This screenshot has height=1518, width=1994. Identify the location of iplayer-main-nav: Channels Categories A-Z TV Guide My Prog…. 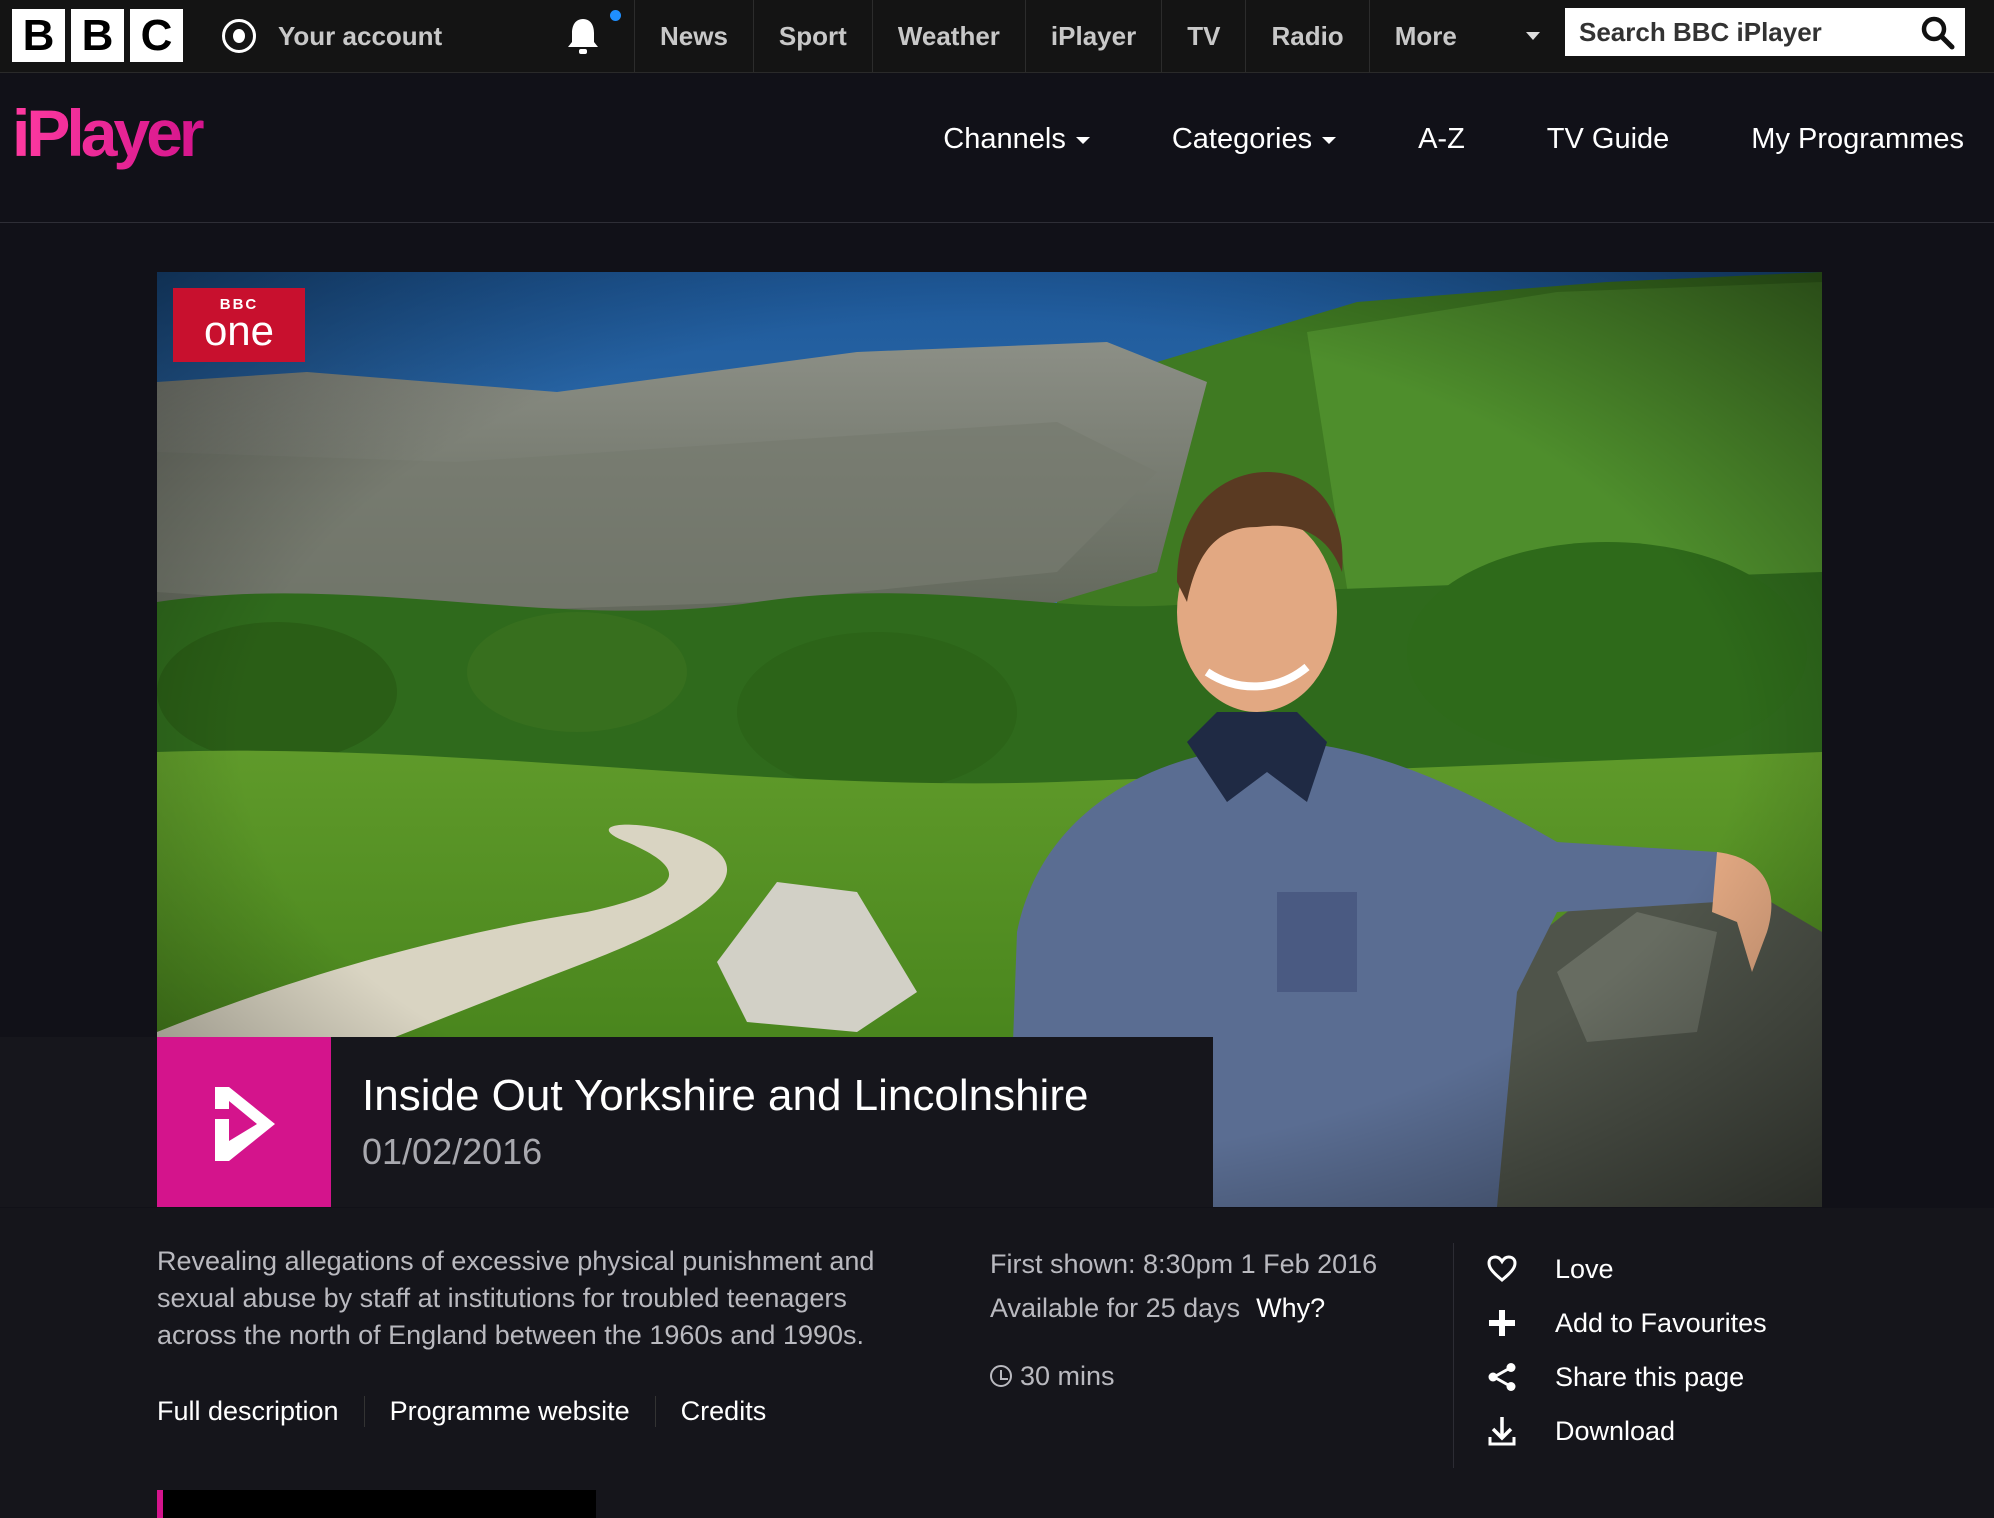
(1412, 139).